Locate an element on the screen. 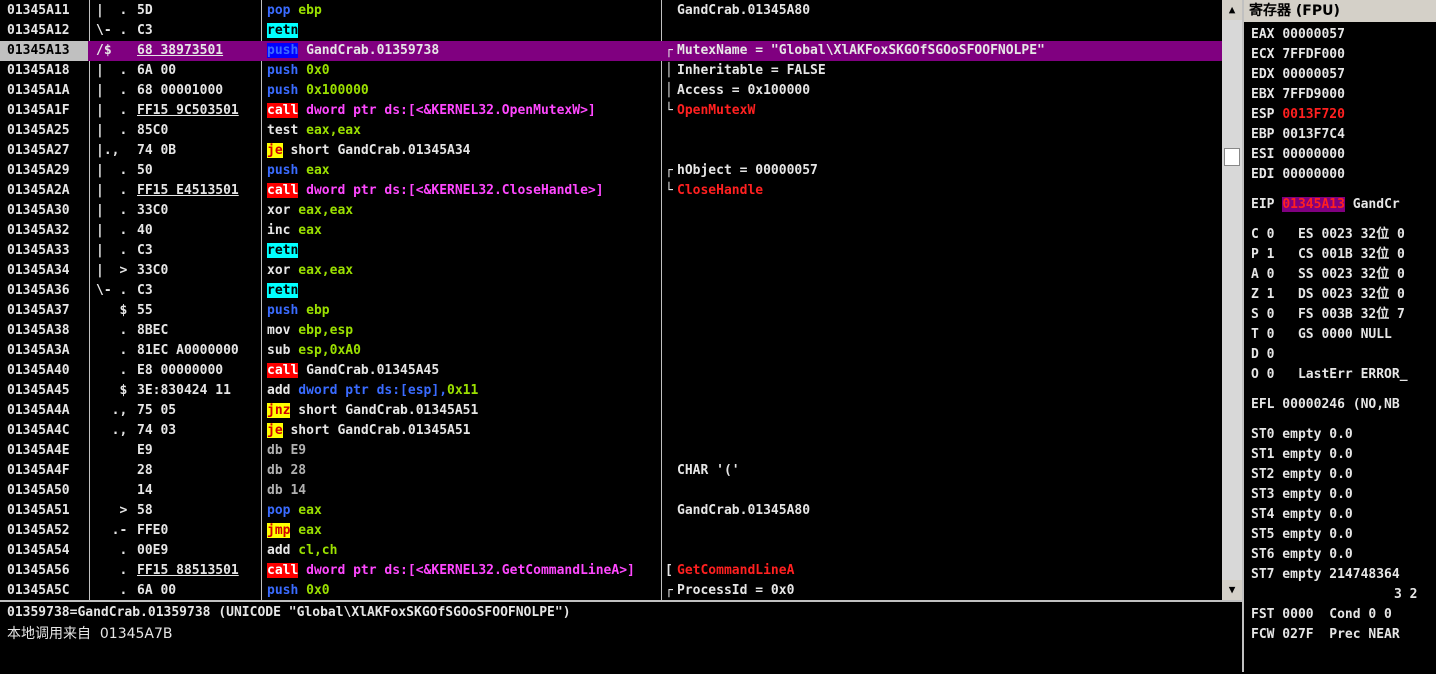  fpu-st-register: ST1 empty 0.0 is located at coordinates (1302, 455).